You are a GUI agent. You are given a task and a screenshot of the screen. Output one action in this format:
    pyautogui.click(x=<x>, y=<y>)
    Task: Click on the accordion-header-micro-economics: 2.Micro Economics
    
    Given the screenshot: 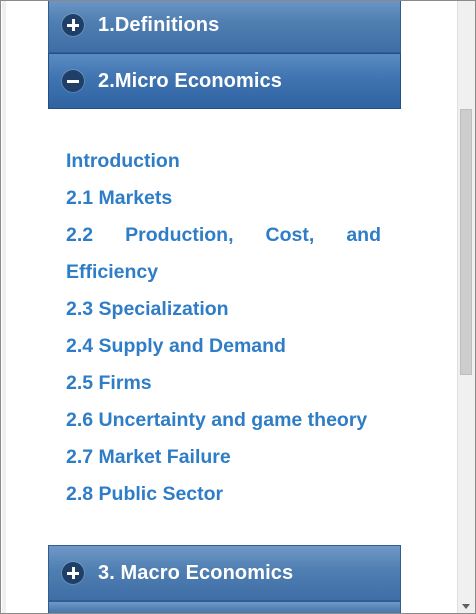 What is the action you would take?
    pyautogui.click(x=224, y=81)
    